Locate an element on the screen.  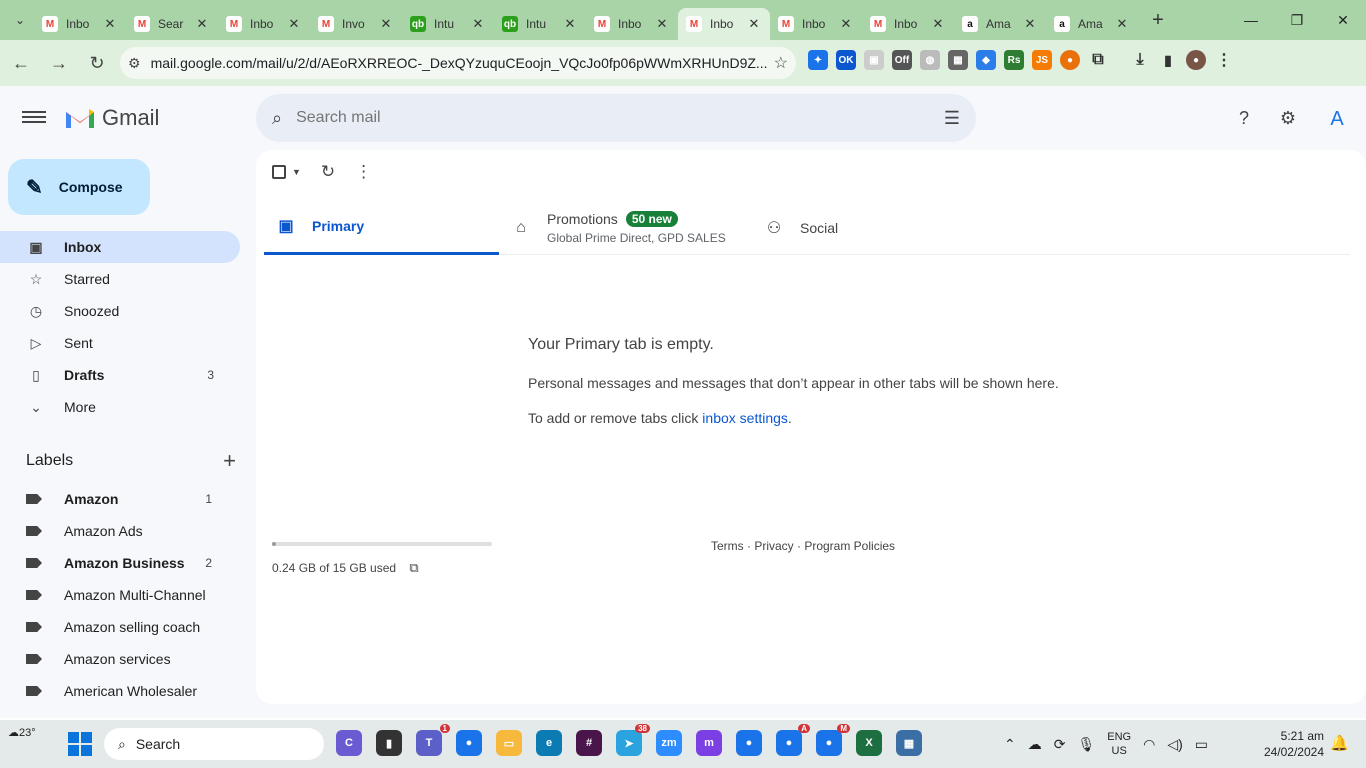
search-bar: ⌕ ☰ is located at coordinates (616, 118).